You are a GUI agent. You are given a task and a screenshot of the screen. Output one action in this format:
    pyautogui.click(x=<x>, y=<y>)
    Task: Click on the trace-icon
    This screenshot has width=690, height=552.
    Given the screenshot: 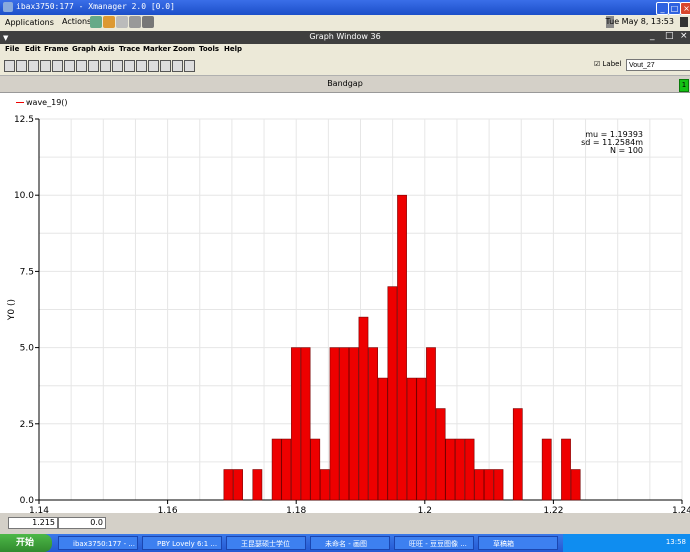 What is the action you would take?
    pyautogui.click(x=117, y=66)
    